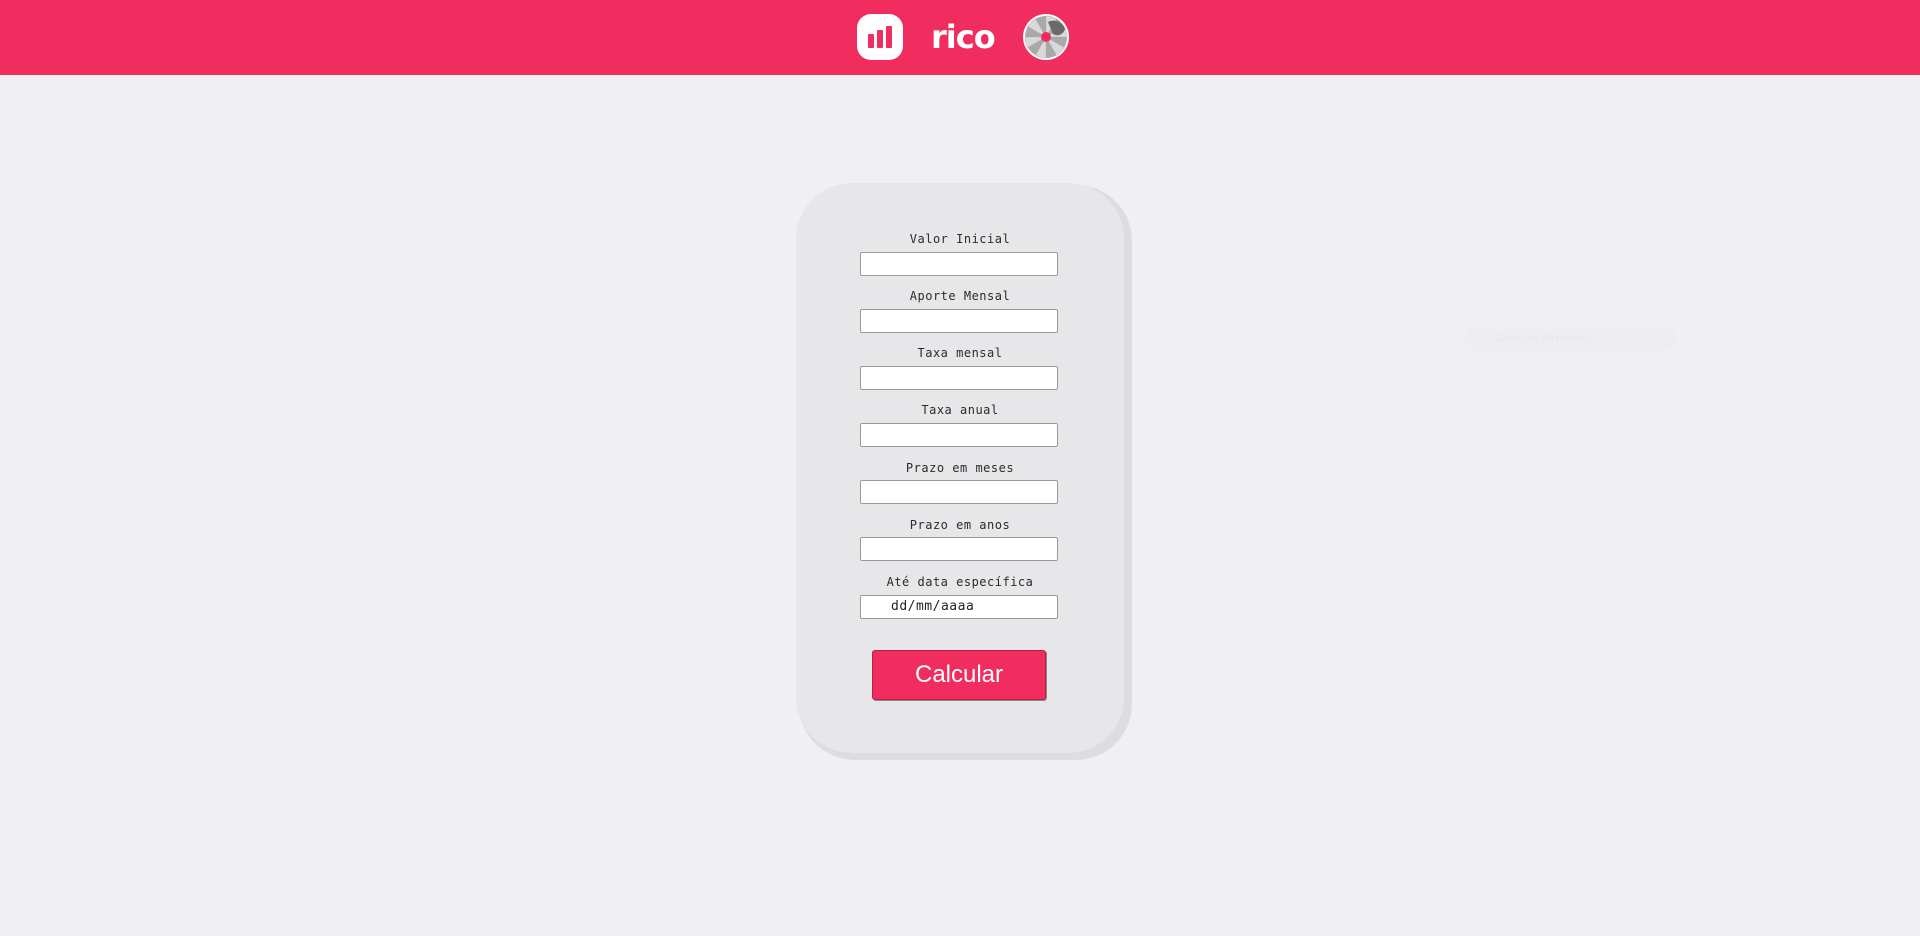  I want to click on input-valor-inicial, so click(959, 264).